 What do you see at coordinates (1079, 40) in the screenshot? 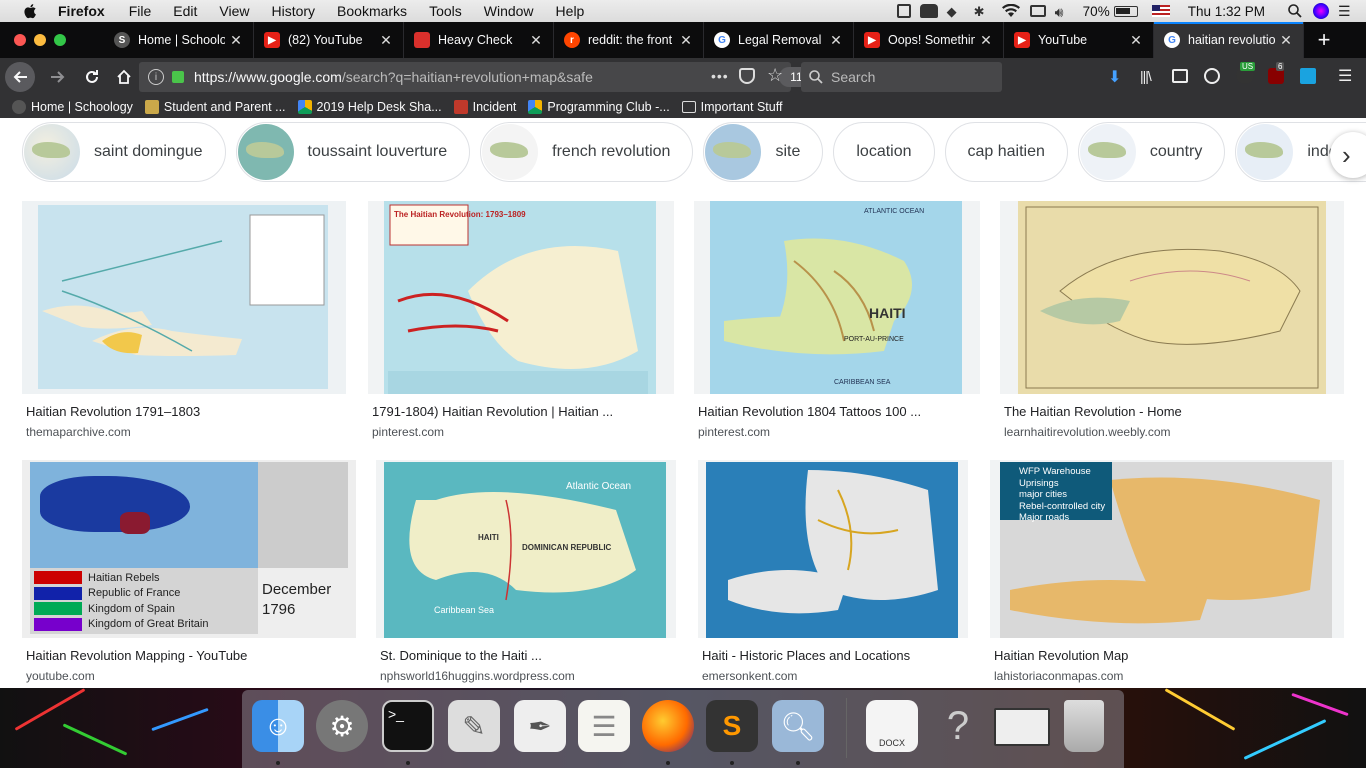
I see `tab-youtube: ▶ YouTube ✕` at bounding box center [1079, 40].